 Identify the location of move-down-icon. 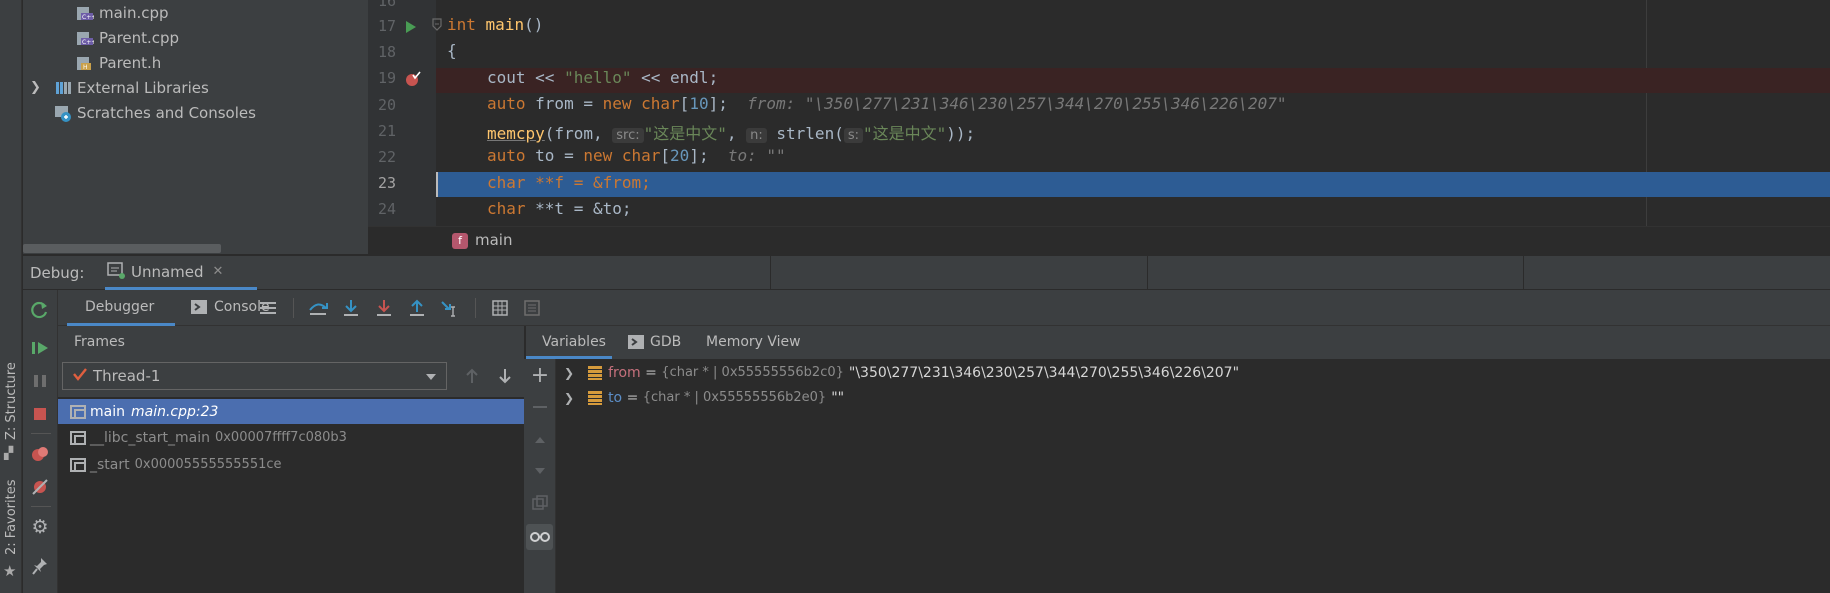
(540, 471).